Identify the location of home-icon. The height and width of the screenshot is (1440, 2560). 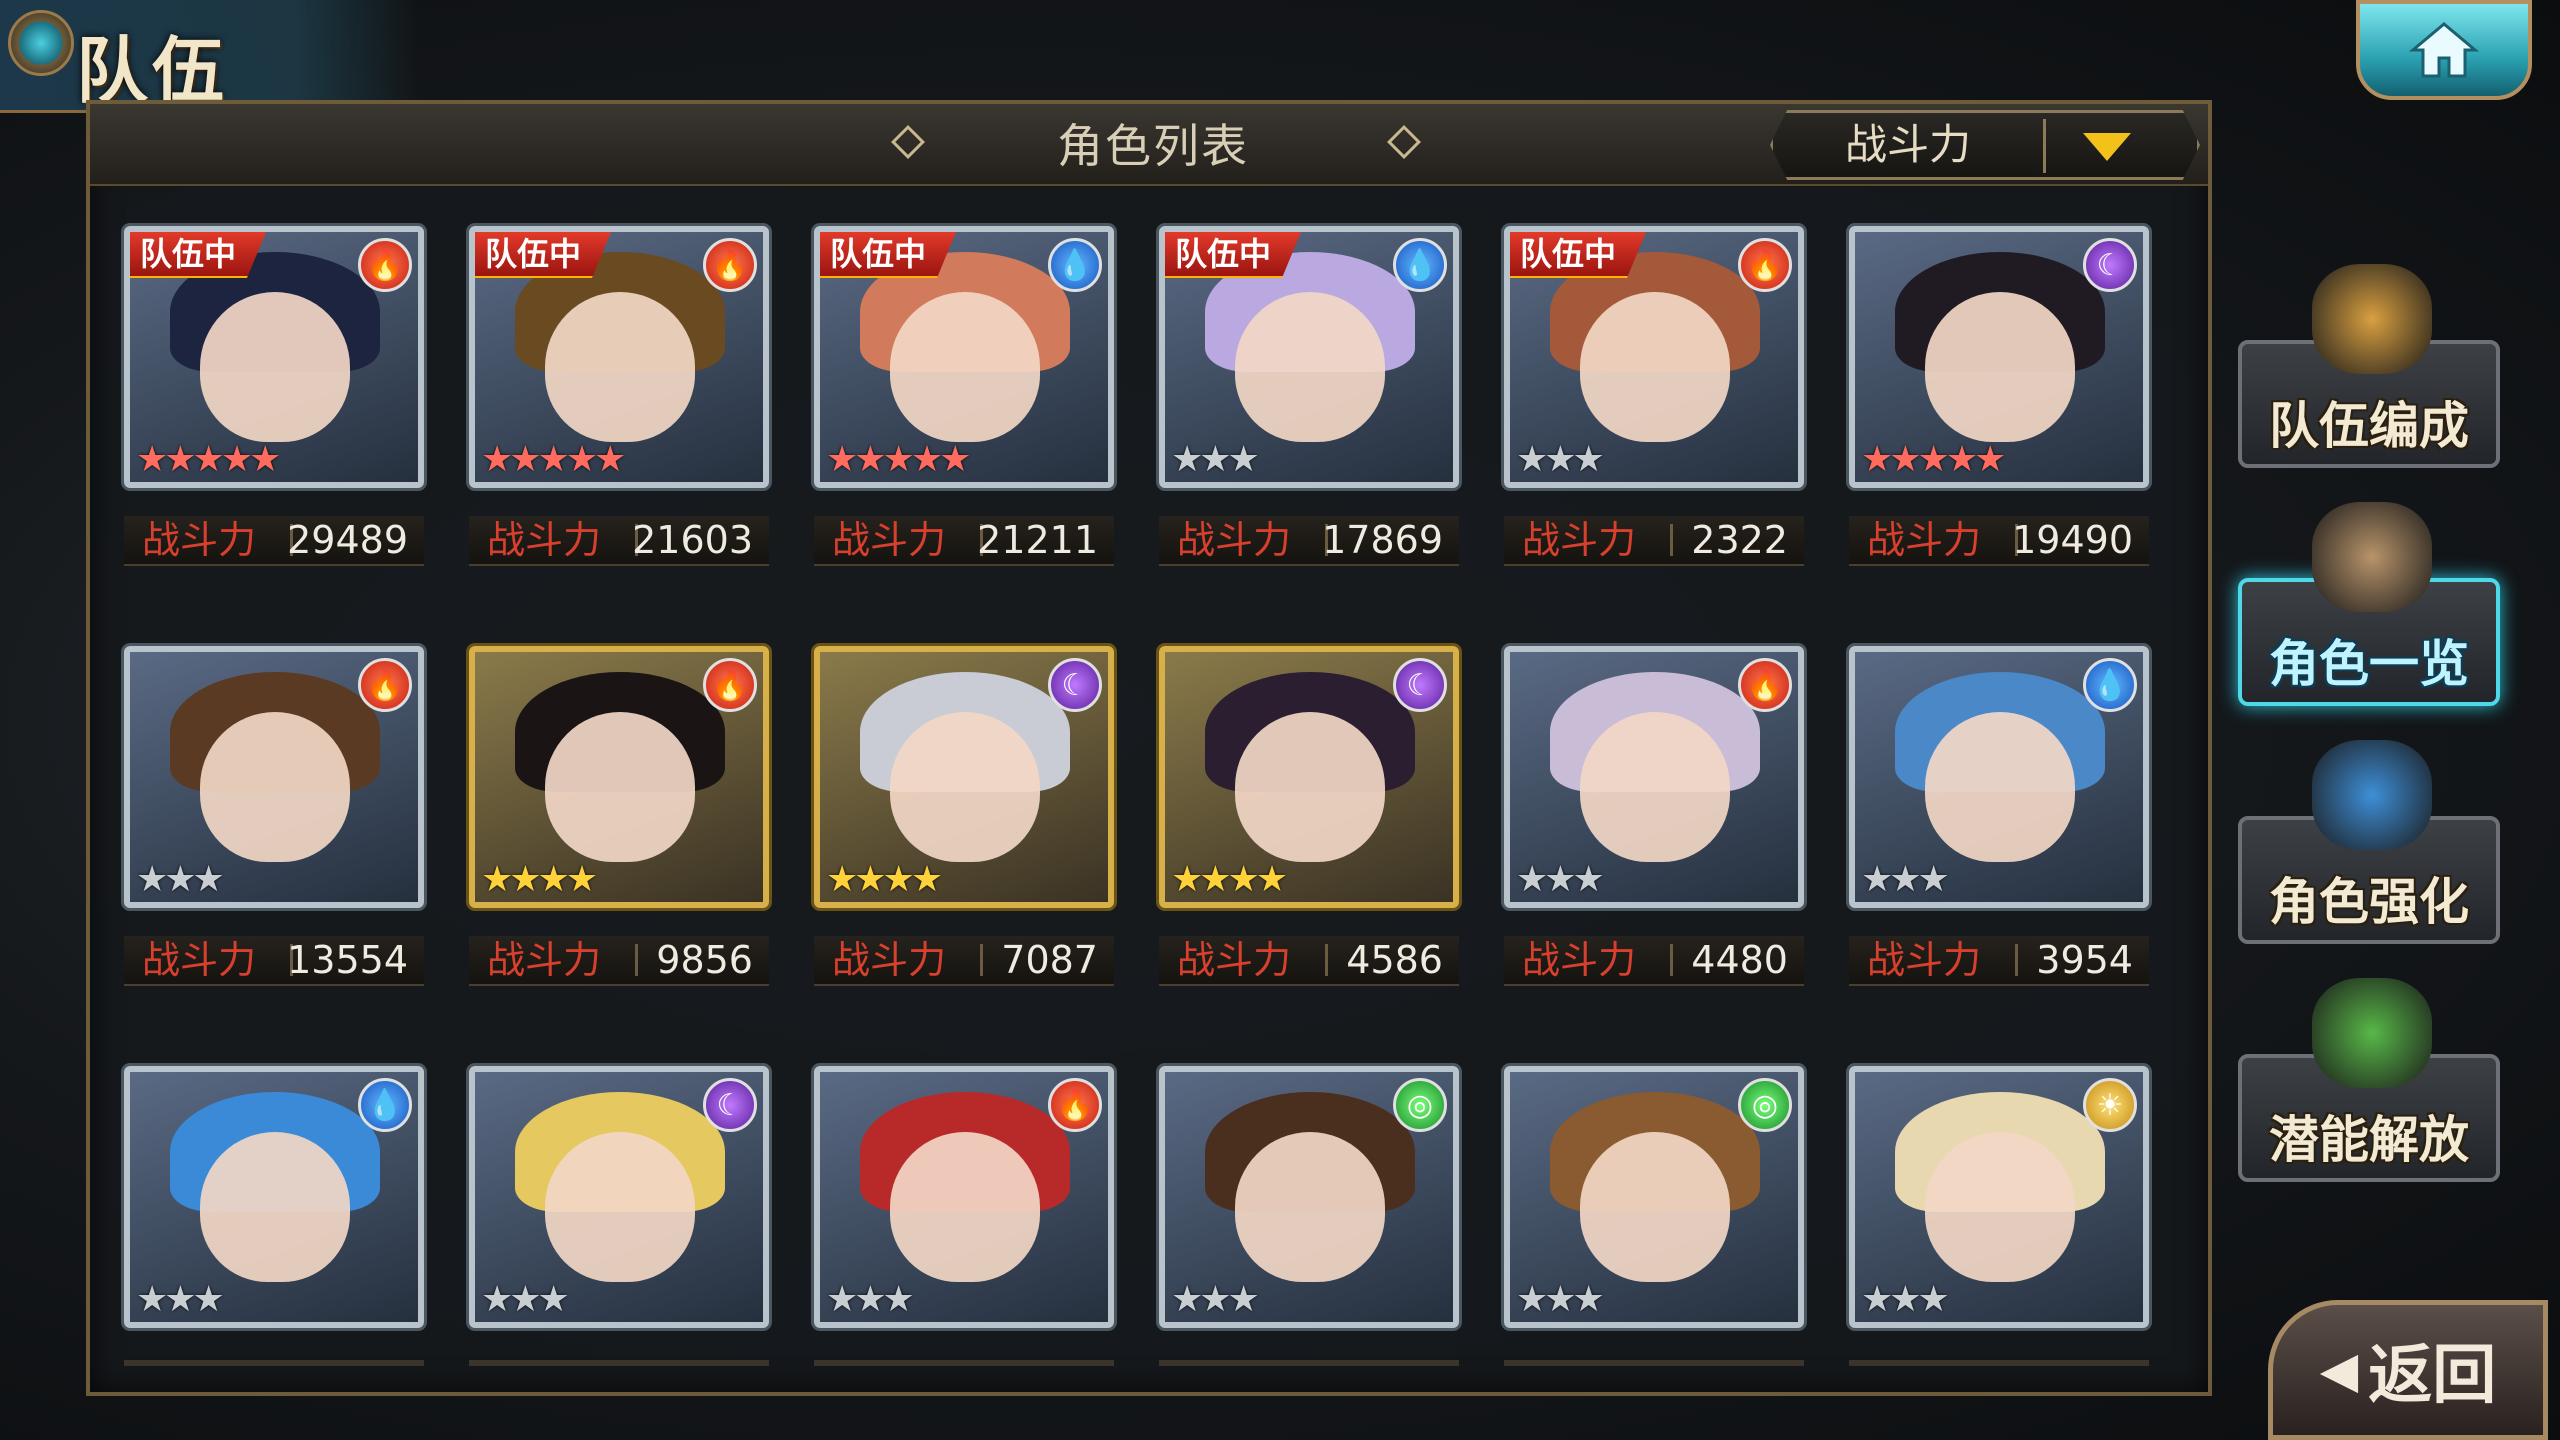
(2444, 50).